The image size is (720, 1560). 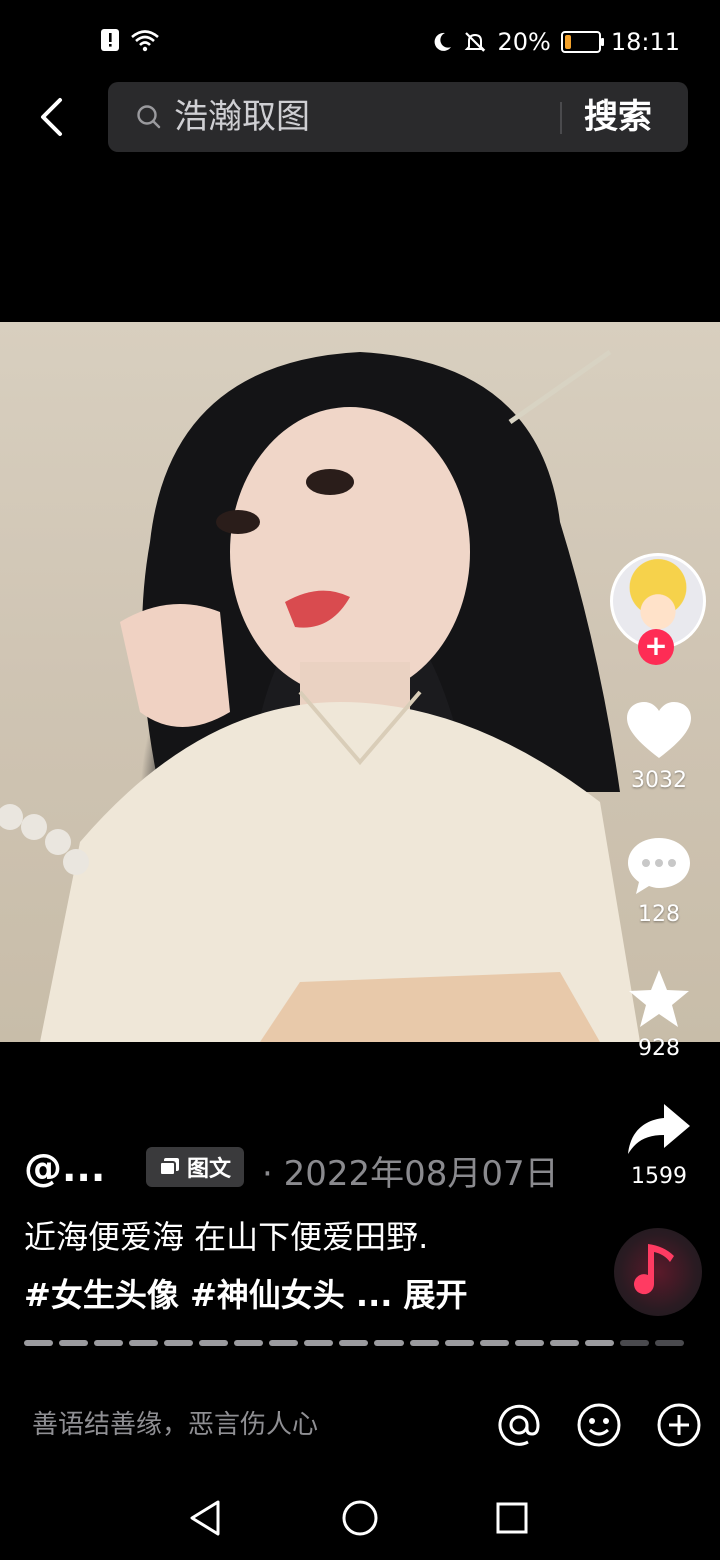 What do you see at coordinates (659, 730) in the screenshot?
I see `heart-icon` at bounding box center [659, 730].